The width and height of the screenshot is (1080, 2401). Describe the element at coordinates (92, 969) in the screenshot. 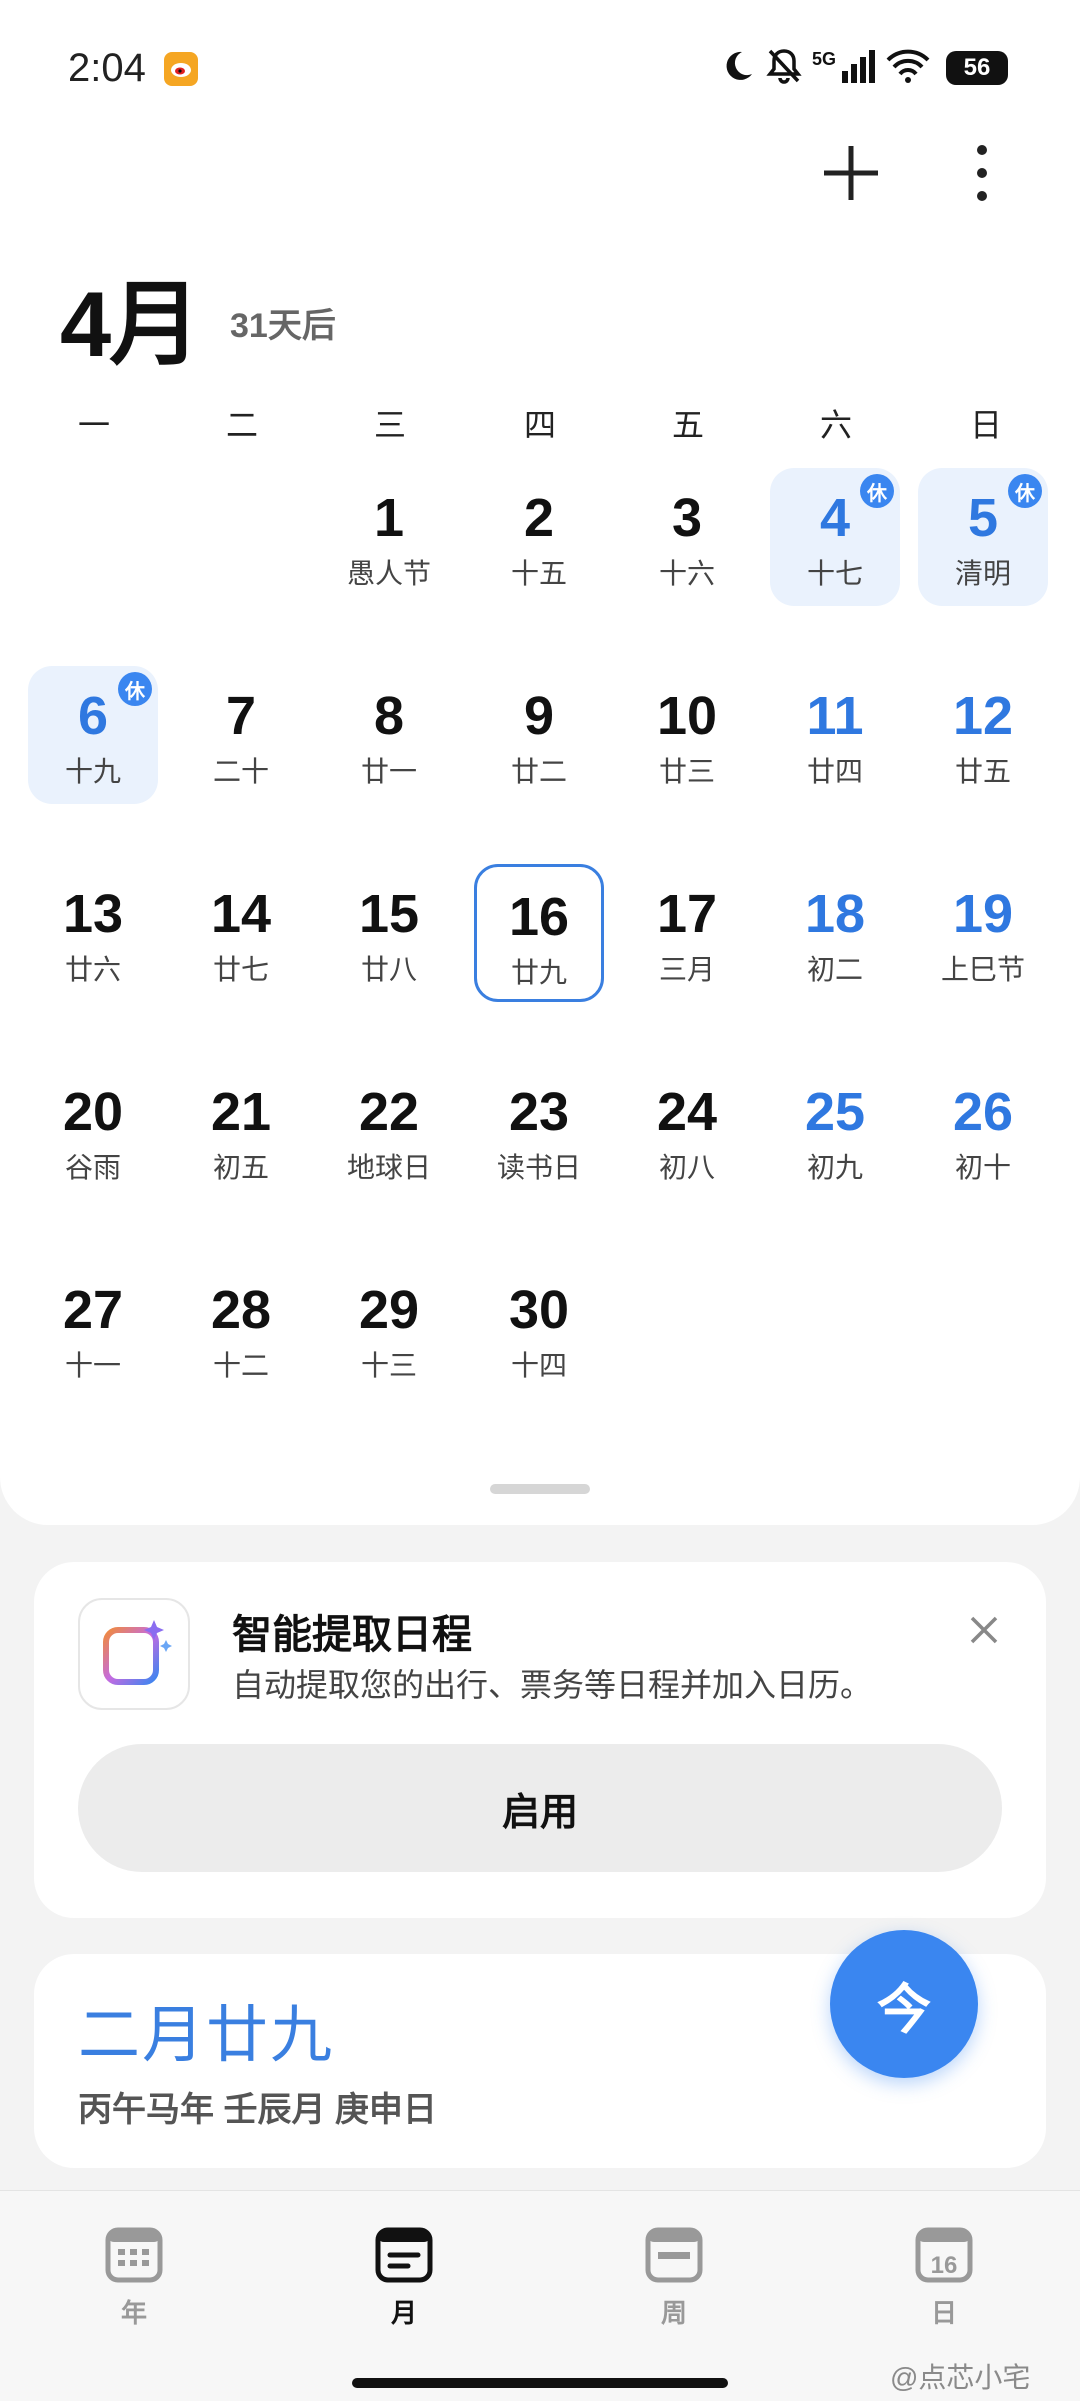

I see `day-lunar-label: 廿六` at that location.